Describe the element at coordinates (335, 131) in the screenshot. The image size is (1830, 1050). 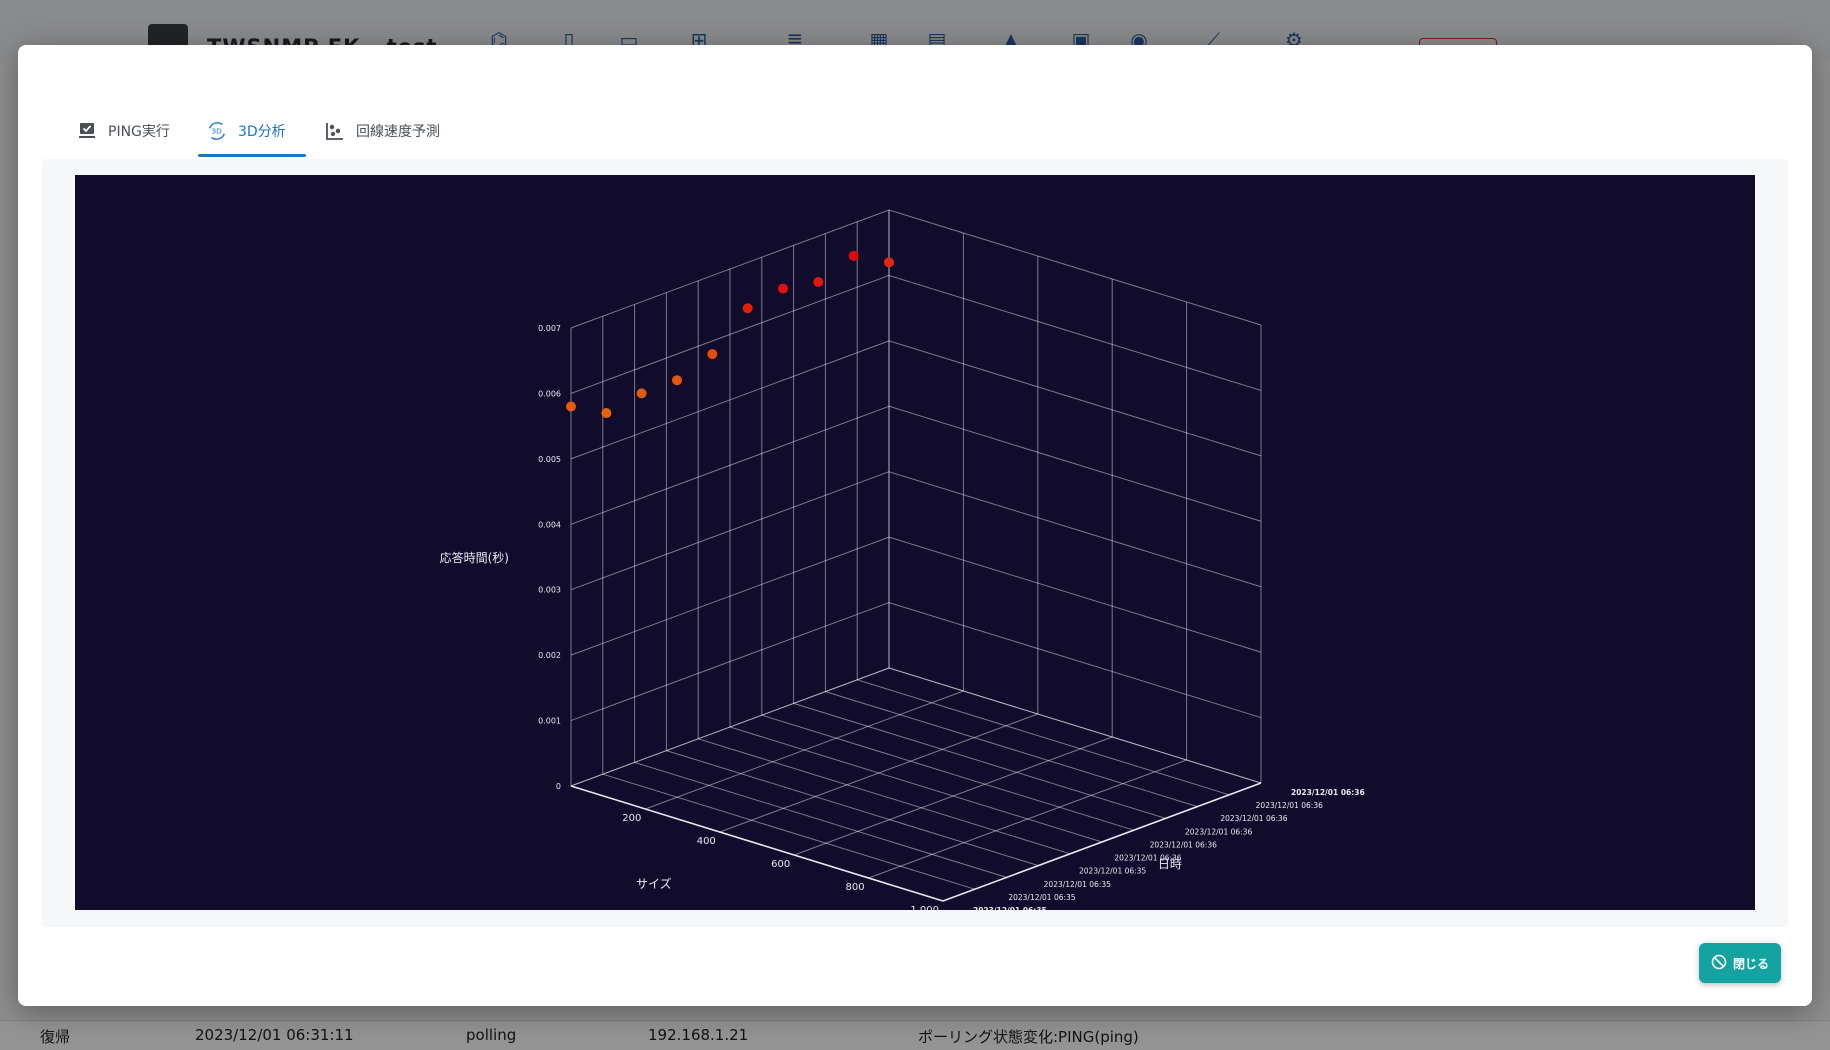
I see `scatter-chart-icon` at that location.